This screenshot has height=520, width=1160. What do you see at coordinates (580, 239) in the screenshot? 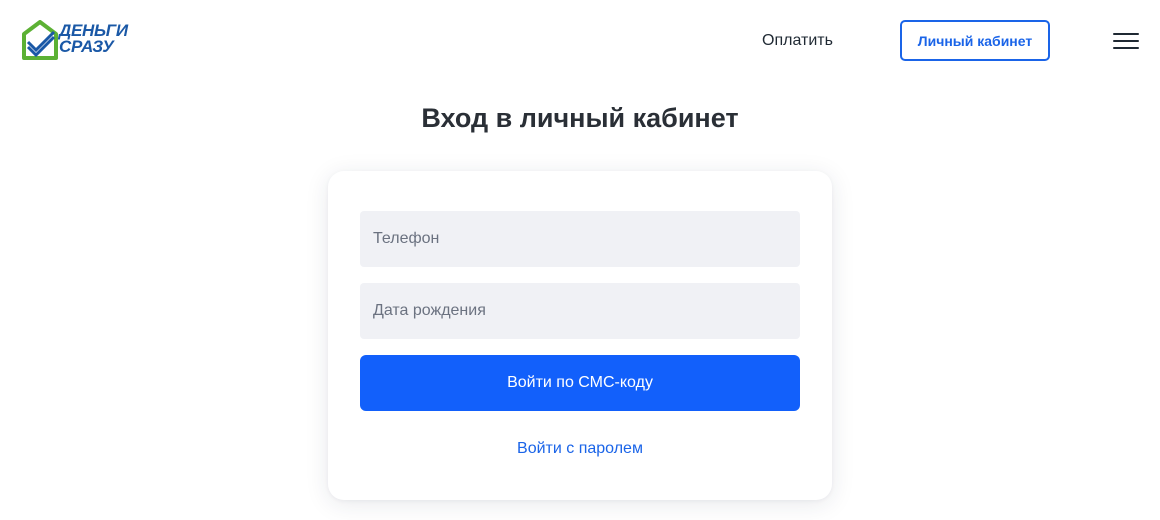
I see `phone-input` at bounding box center [580, 239].